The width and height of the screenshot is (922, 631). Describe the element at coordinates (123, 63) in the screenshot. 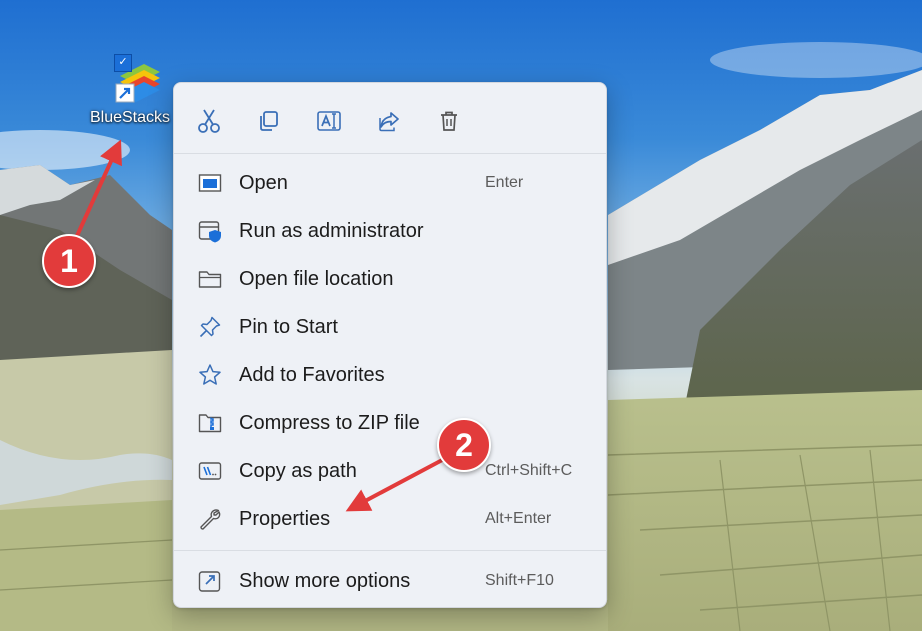

I see `selection-check-icon: ✓` at that location.